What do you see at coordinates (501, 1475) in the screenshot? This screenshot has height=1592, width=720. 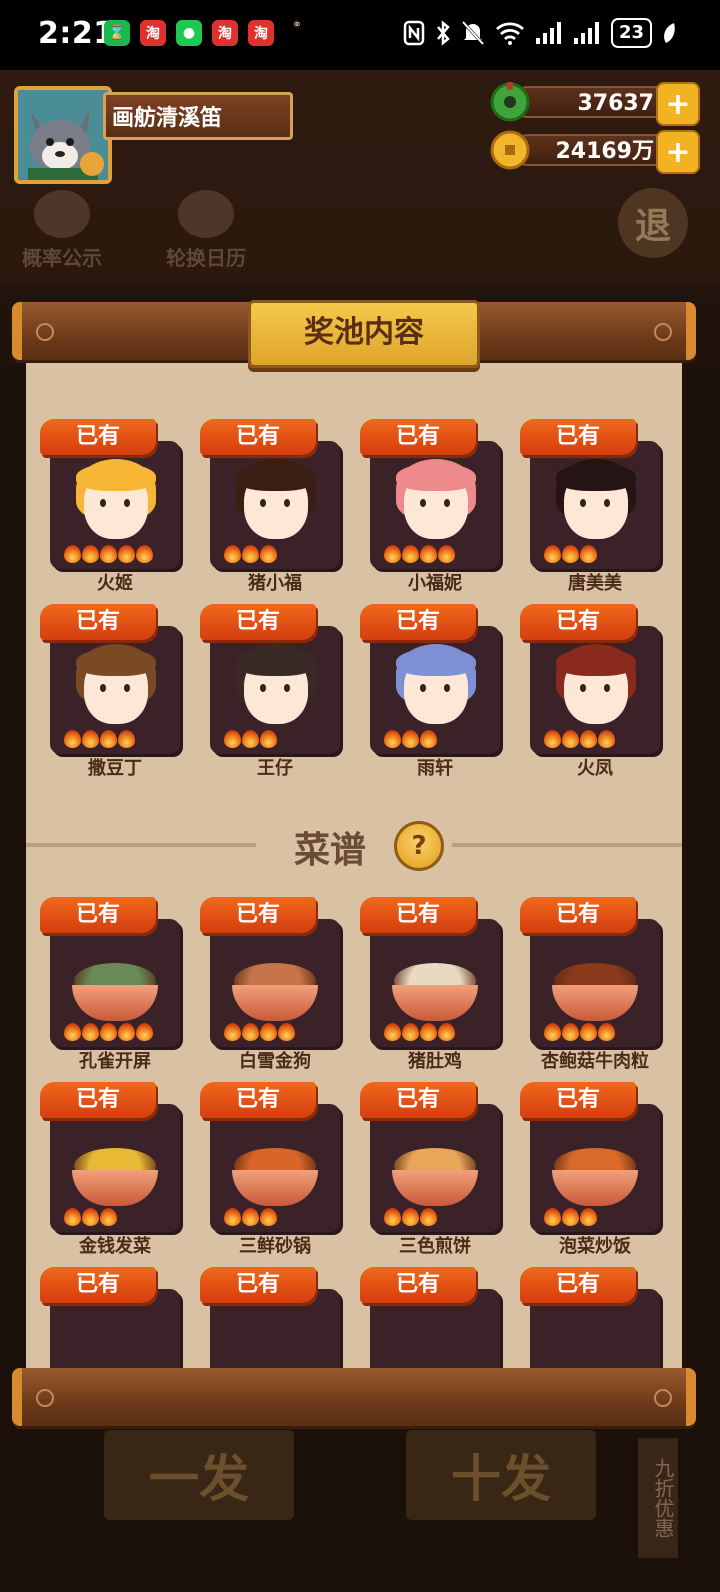 I see `ten-pull-button: 十发` at bounding box center [501, 1475].